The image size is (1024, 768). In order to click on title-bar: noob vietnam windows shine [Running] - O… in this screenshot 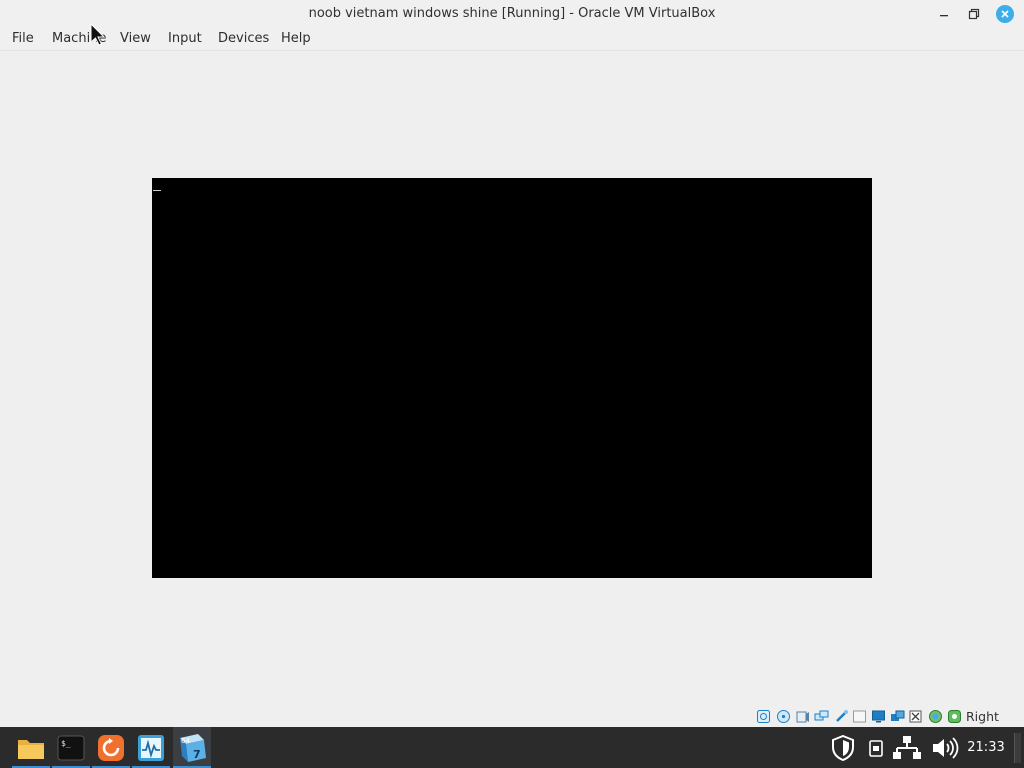, I will do `click(512, 14)`.